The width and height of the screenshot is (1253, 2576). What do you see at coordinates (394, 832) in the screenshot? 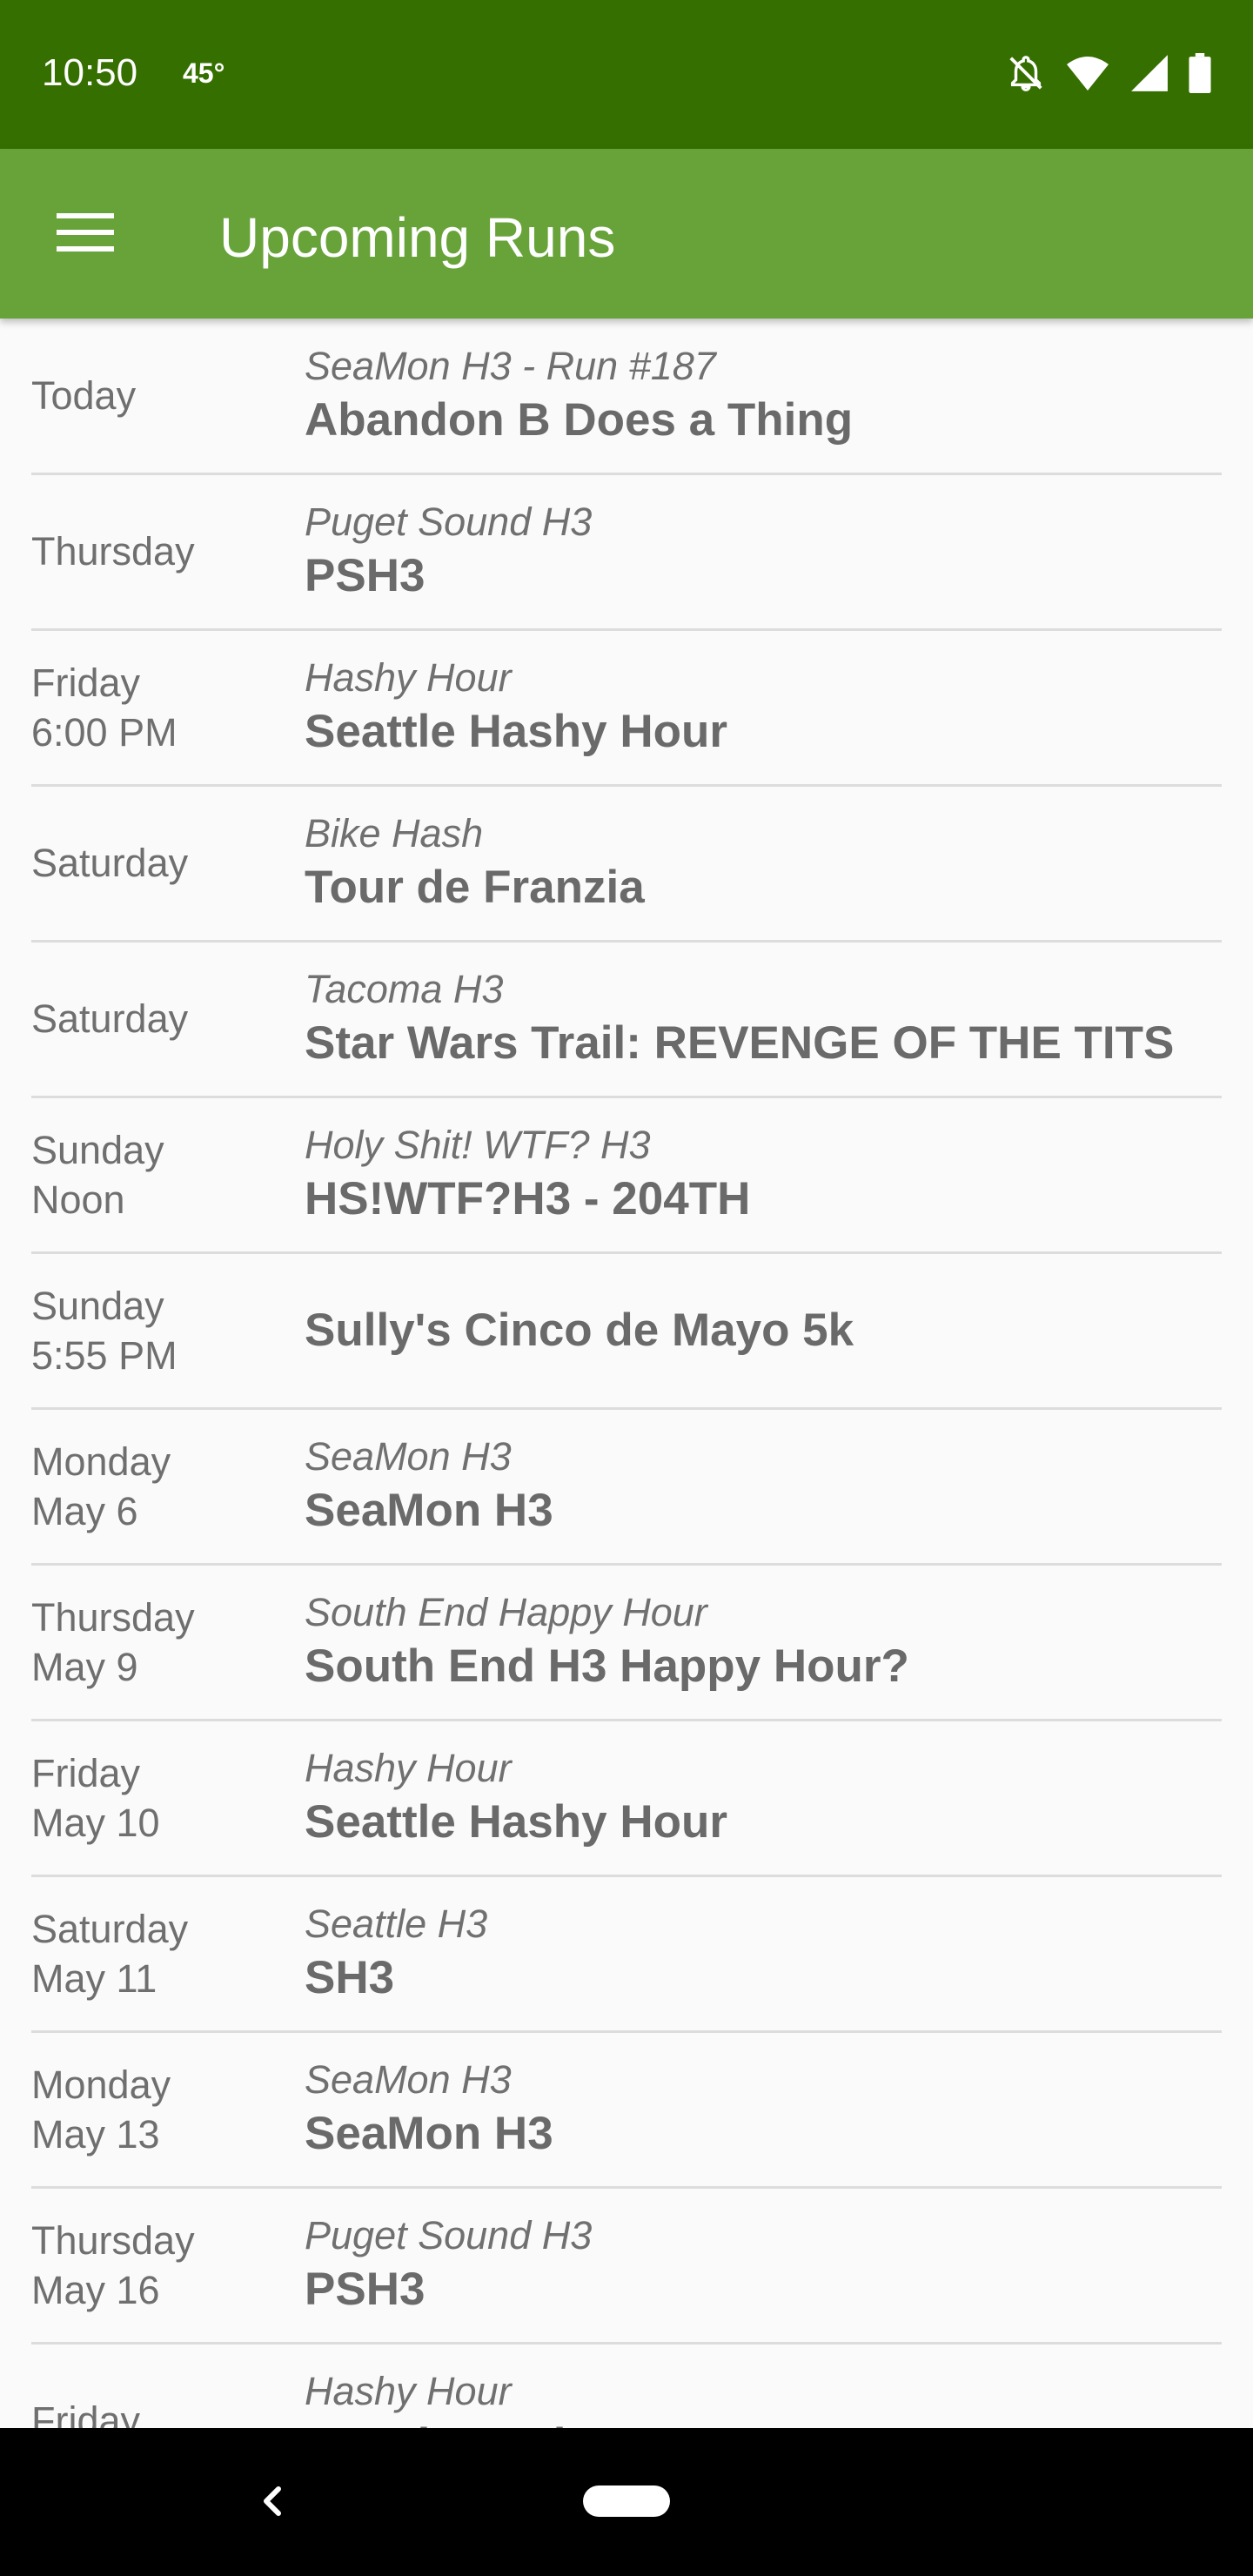
I see `run-kennel: Bike Hash` at bounding box center [394, 832].